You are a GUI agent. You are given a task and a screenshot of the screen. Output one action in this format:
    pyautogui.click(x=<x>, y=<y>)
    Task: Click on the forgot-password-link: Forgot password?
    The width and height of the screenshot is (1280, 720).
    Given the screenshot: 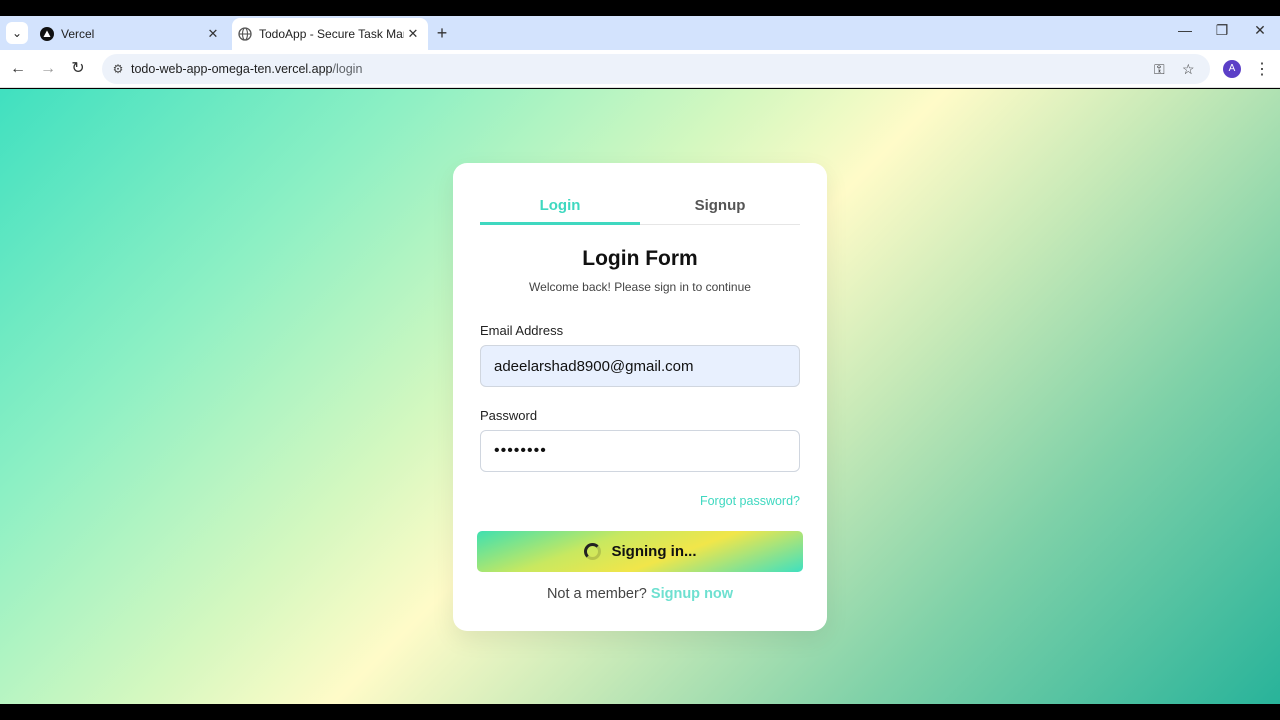 What is the action you would take?
    pyautogui.click(x=750, y=501)
    